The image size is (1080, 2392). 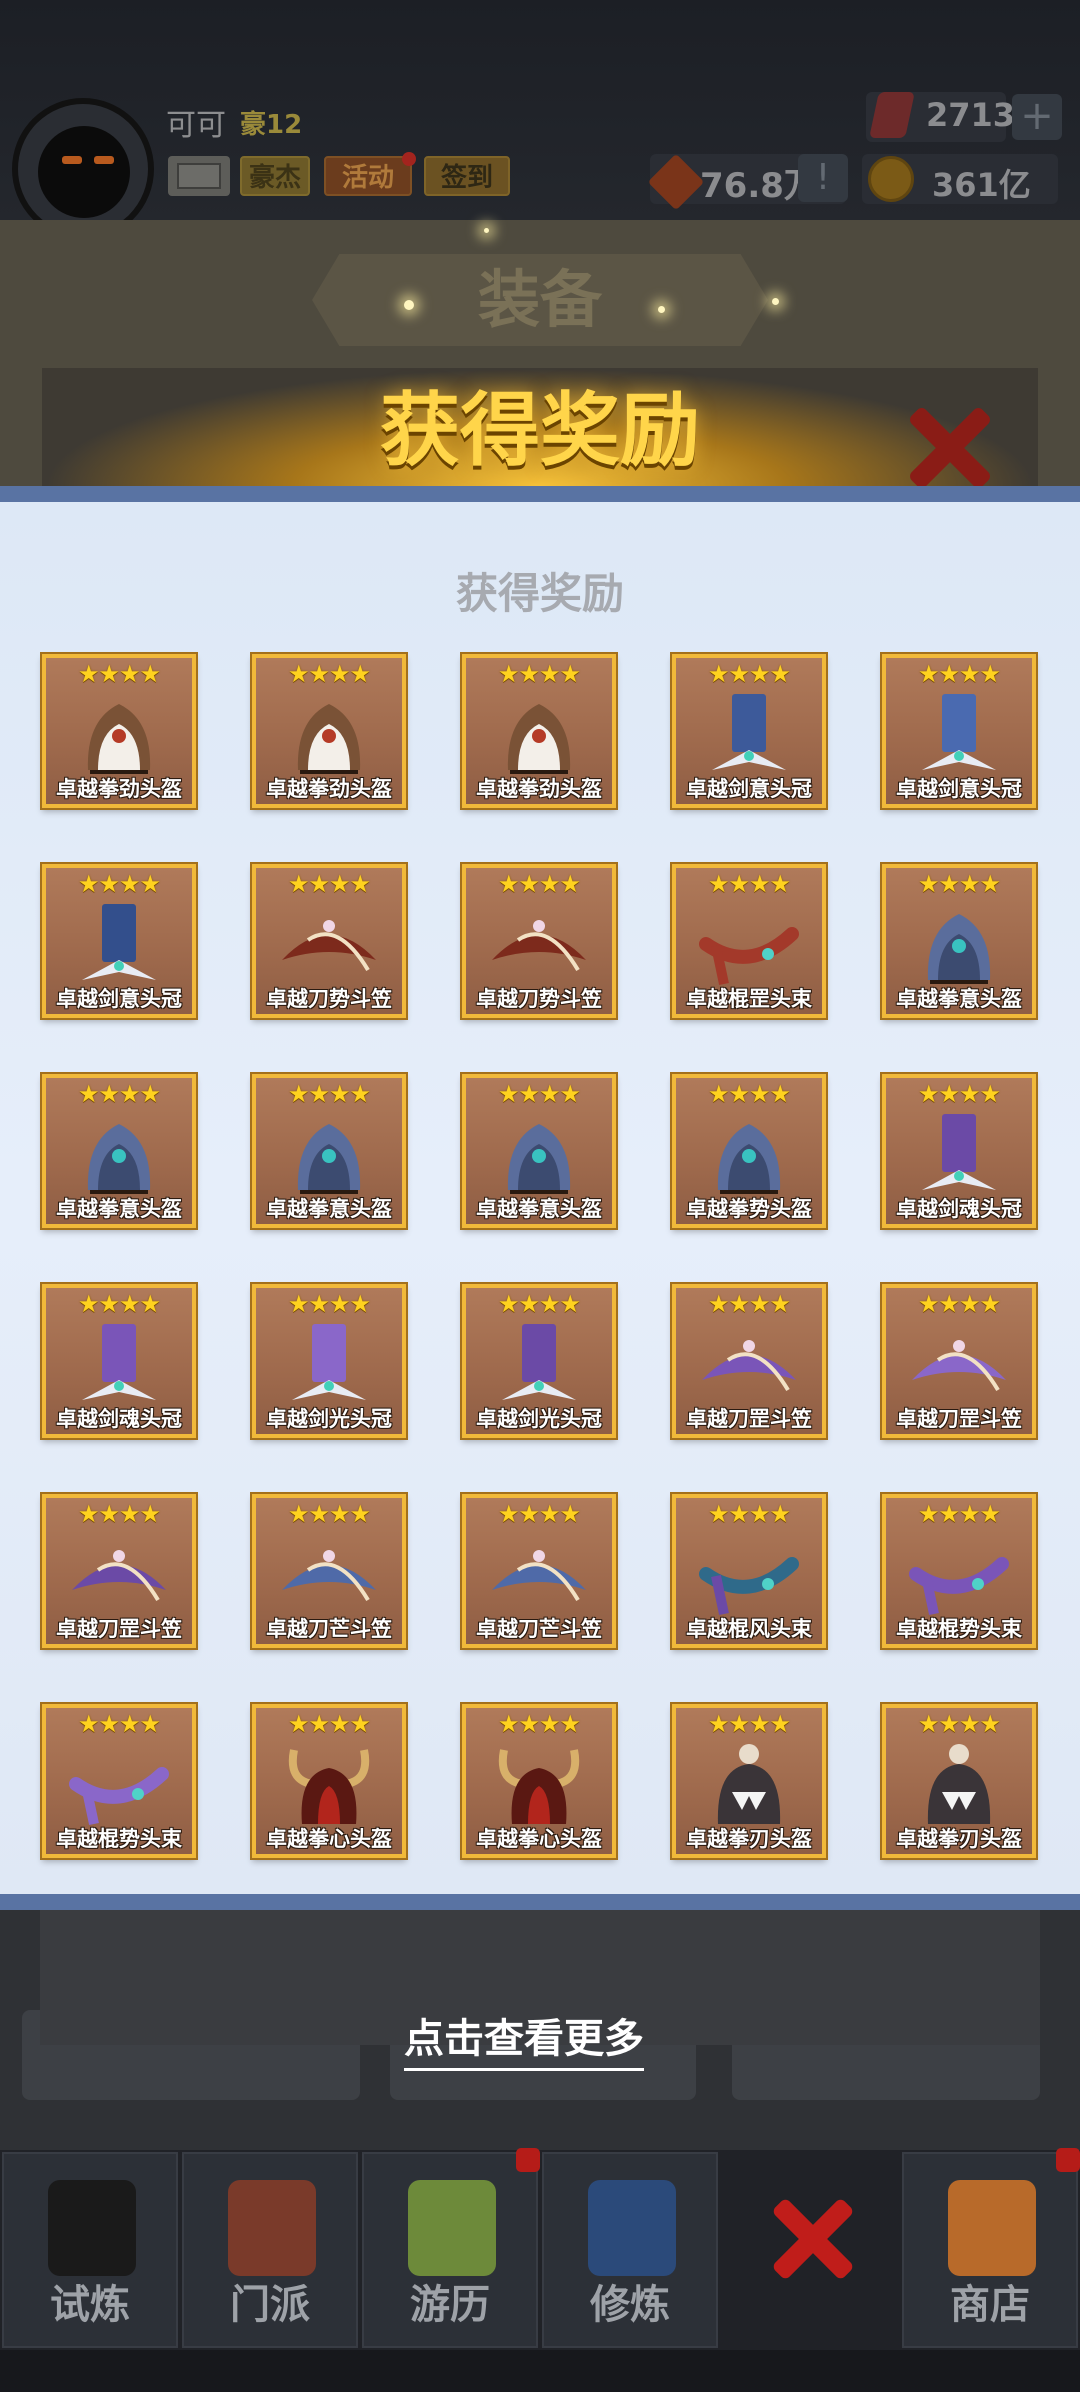 What do you see at coordinates (992, 2228) in the screenshot?
I see `shop-icon` at bounding box center [992, 2228].